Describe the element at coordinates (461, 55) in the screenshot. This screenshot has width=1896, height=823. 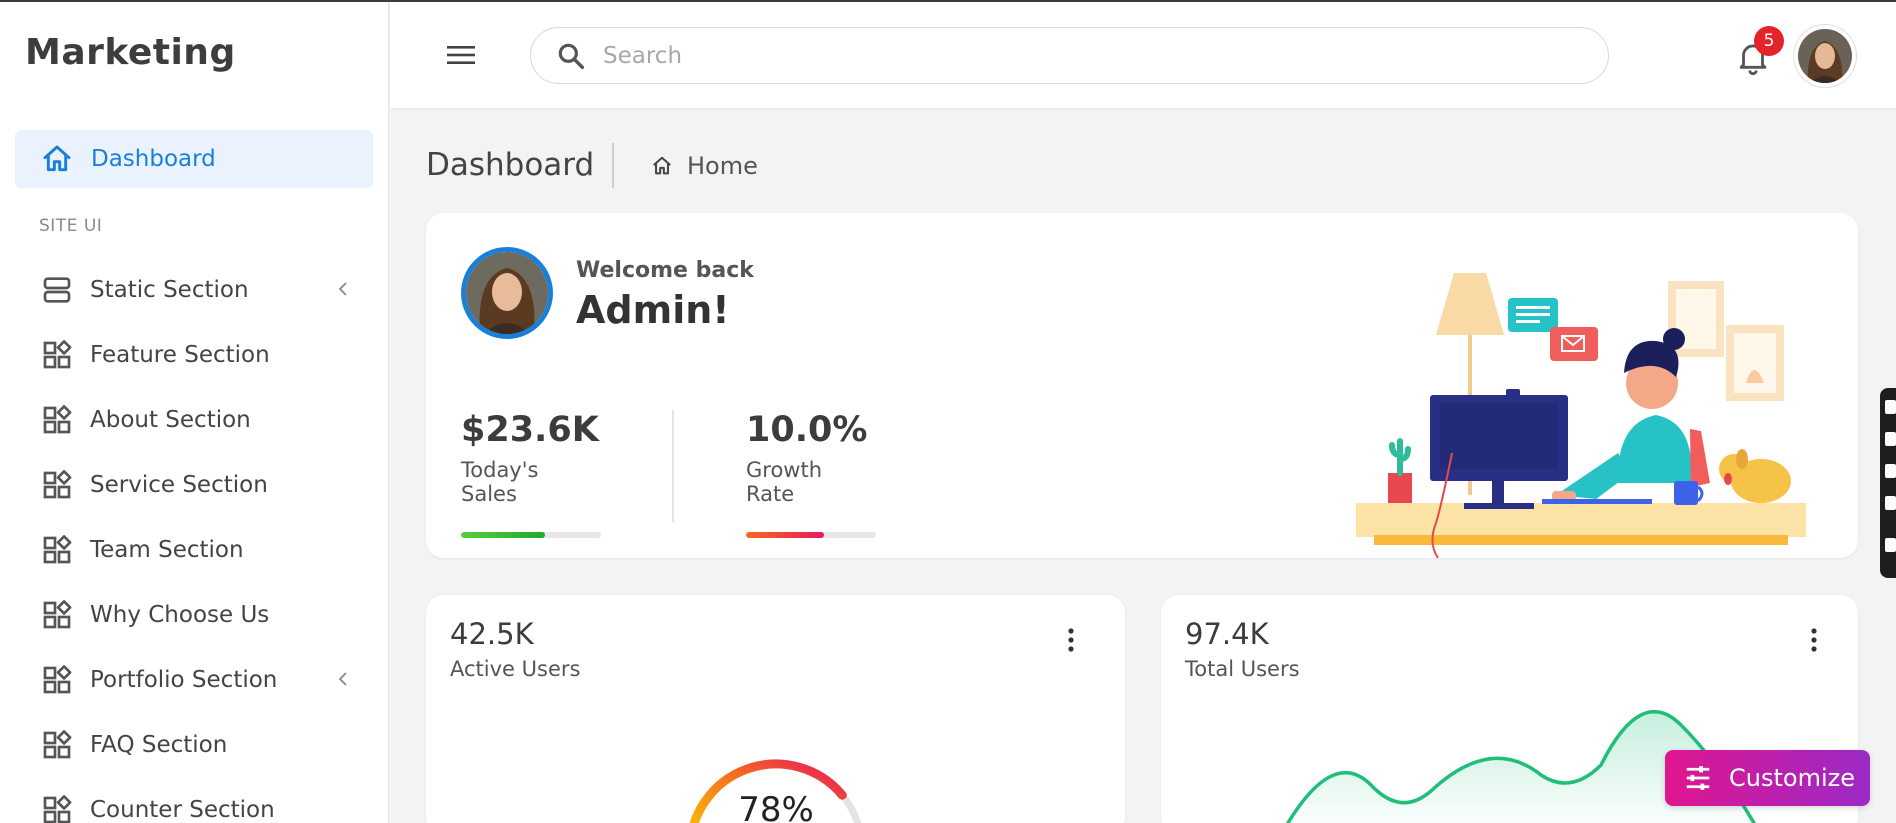
I see `hamburger-menu-icon` at that location.